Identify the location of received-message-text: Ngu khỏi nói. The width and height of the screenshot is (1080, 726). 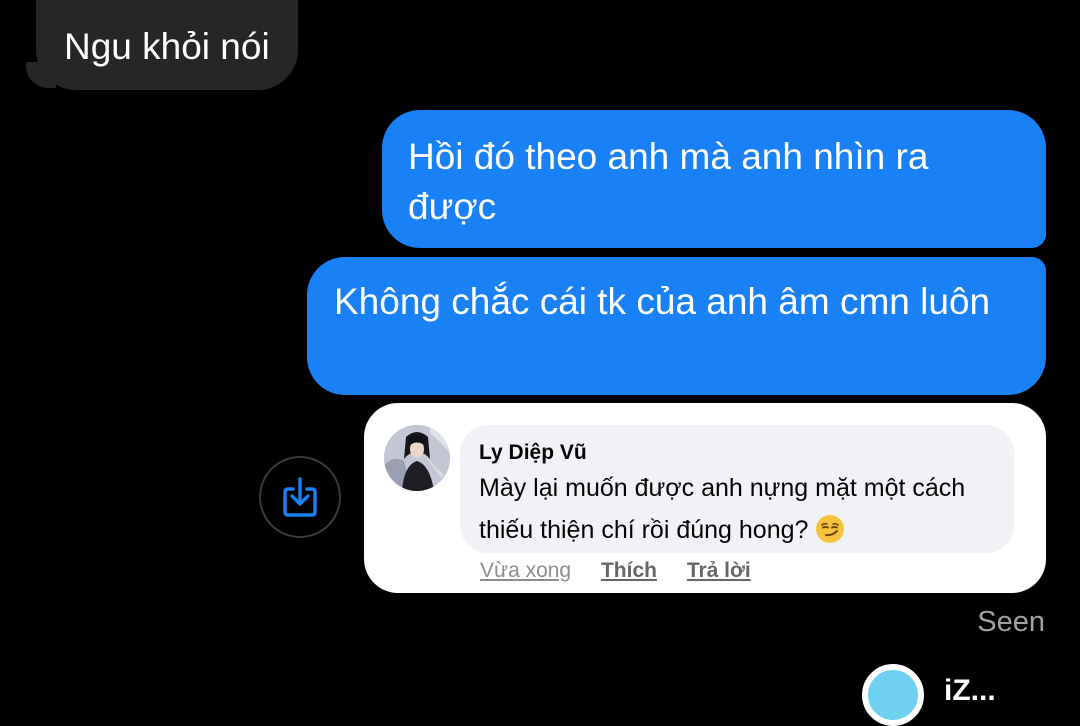
(167, 46).